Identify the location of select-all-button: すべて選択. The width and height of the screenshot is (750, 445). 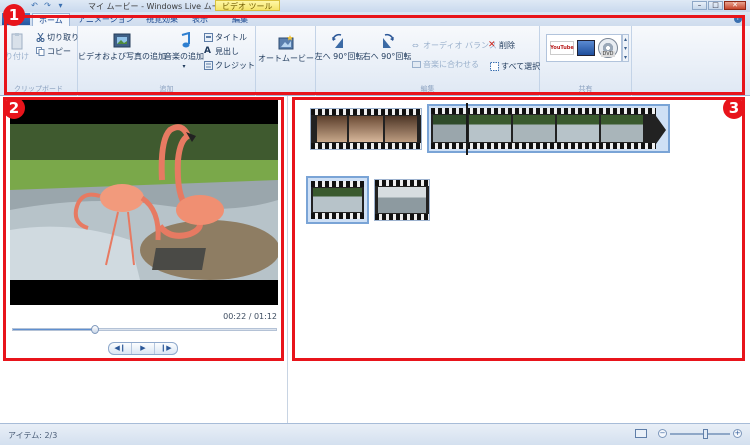
(515, 66).